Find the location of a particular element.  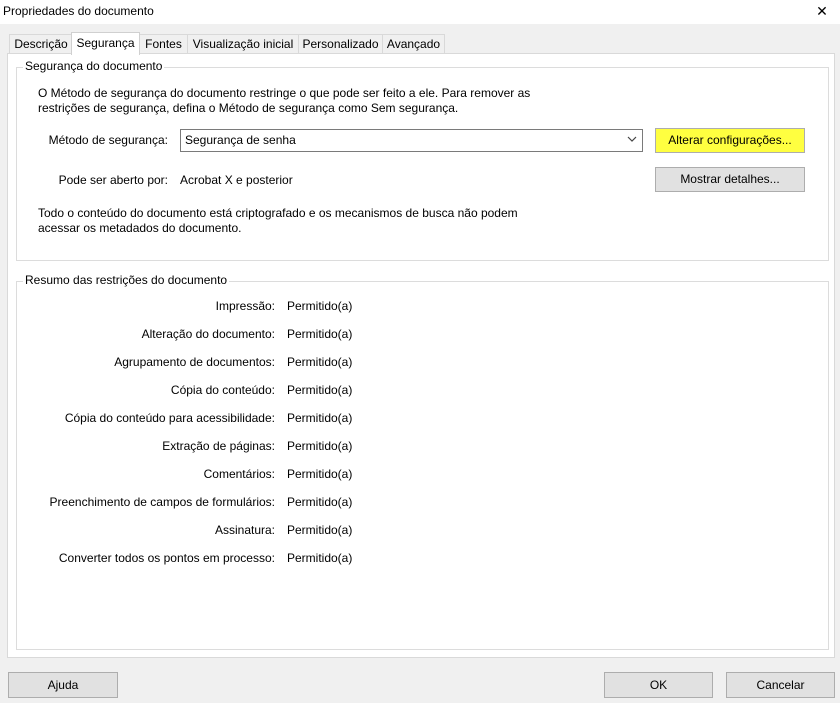

ok-label: OK is located at coordinates (658, 685).